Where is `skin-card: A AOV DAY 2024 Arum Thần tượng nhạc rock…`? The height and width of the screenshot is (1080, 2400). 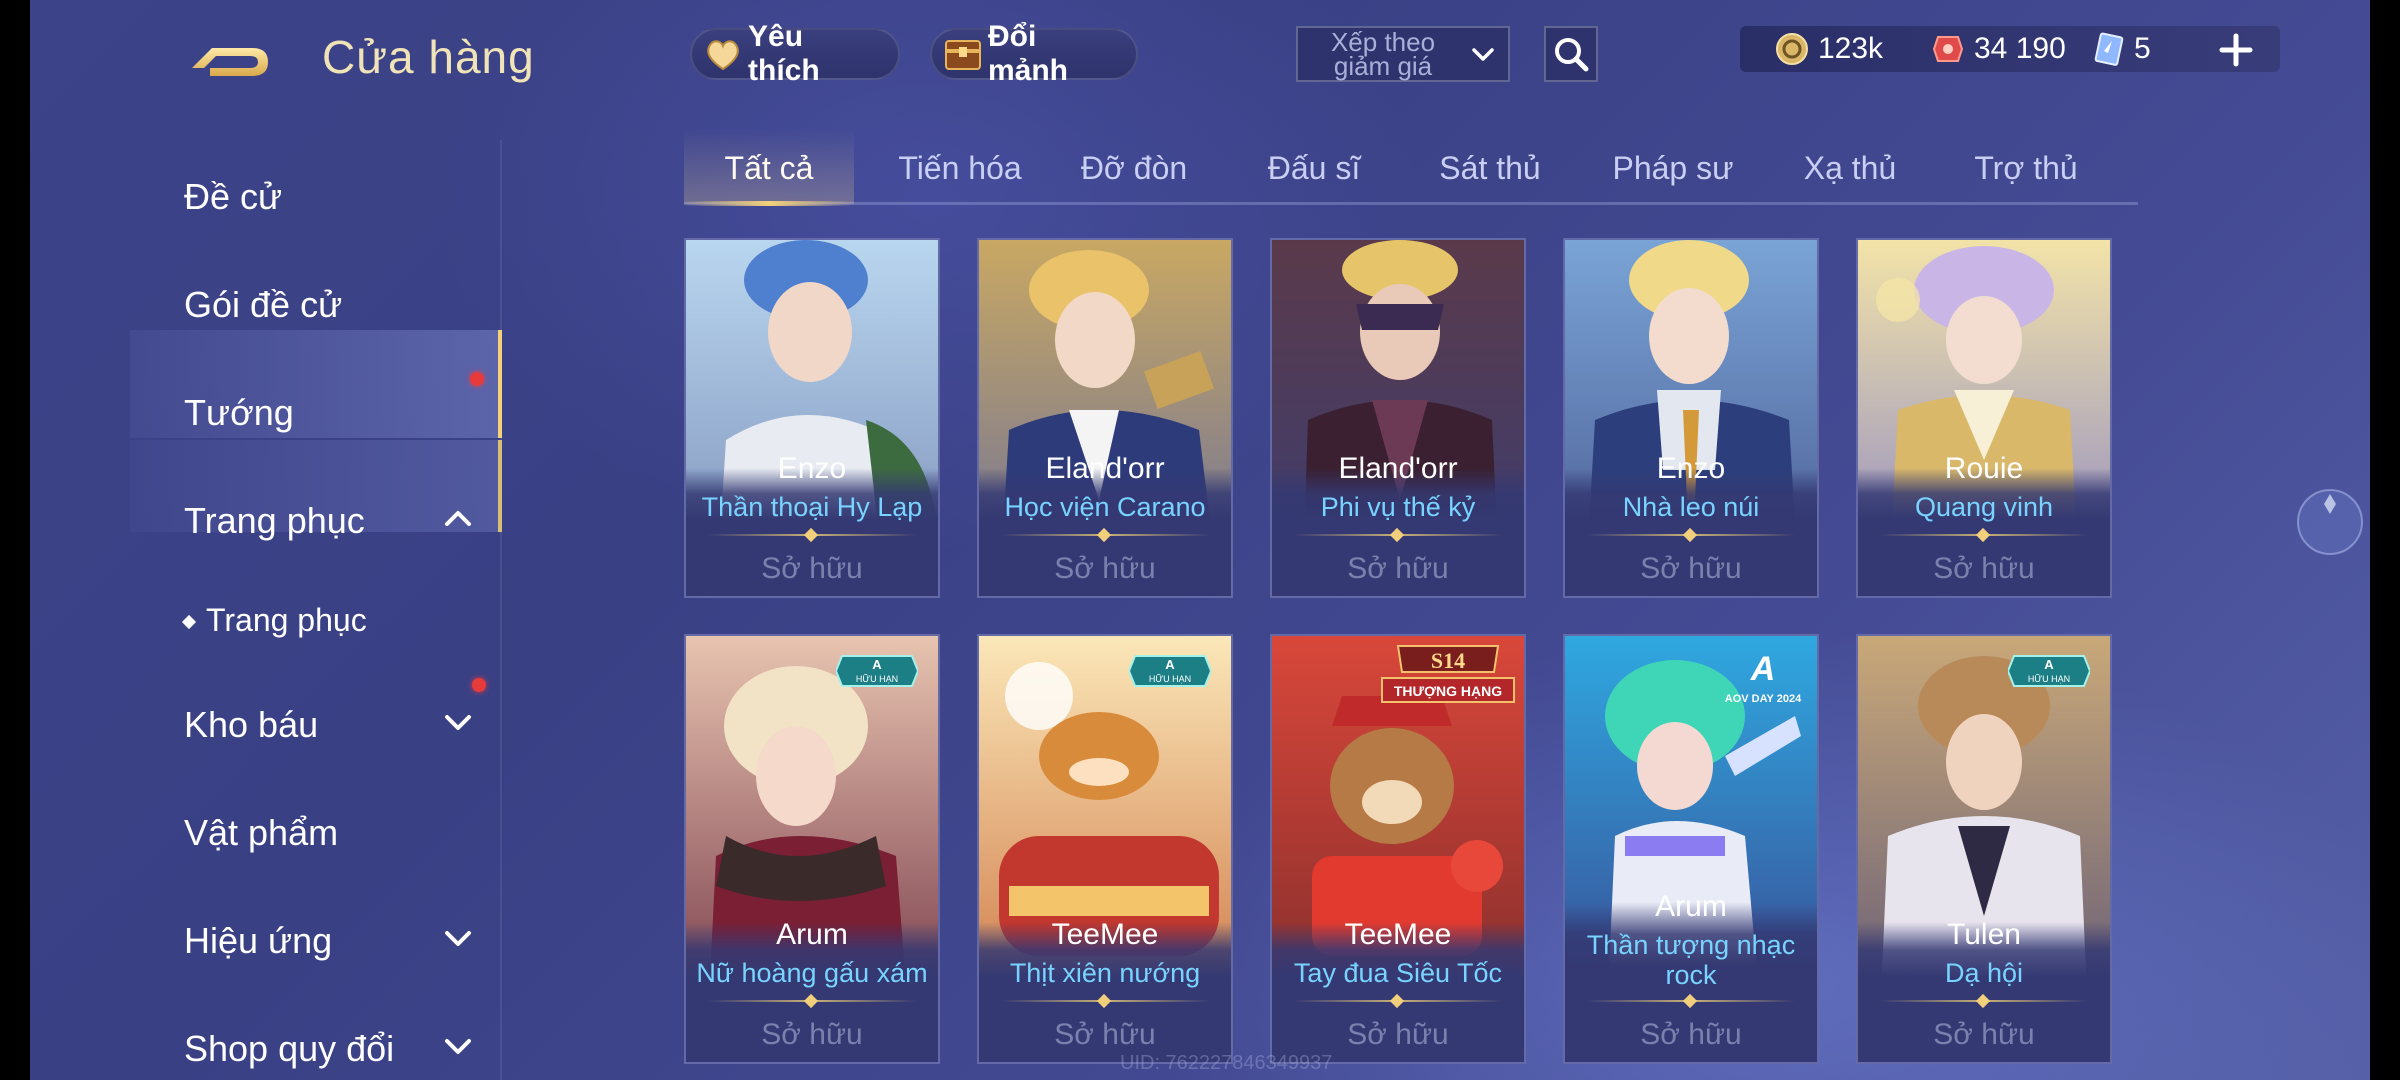
skin-card: A AOV DAY 2024 Arum Thần tượng nhạc rock… is located at coordinates (1691, 849).